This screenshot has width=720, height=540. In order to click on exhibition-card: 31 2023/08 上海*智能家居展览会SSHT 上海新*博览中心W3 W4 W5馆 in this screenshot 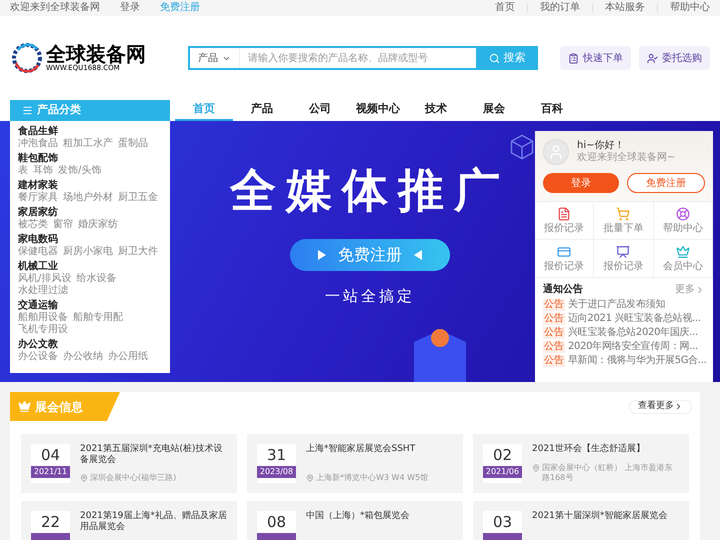, I will do `click(355, 463)`.